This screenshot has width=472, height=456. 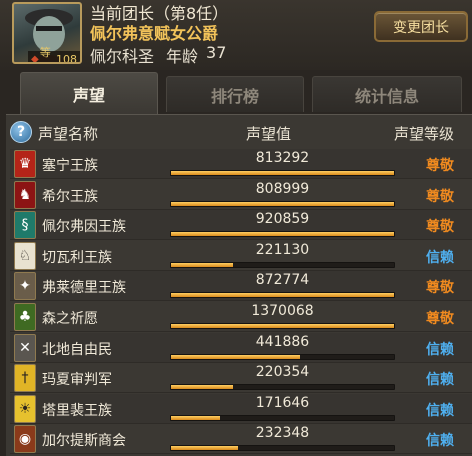 I want to click on tab-reputation: 声望, so click(x=89, y=93).